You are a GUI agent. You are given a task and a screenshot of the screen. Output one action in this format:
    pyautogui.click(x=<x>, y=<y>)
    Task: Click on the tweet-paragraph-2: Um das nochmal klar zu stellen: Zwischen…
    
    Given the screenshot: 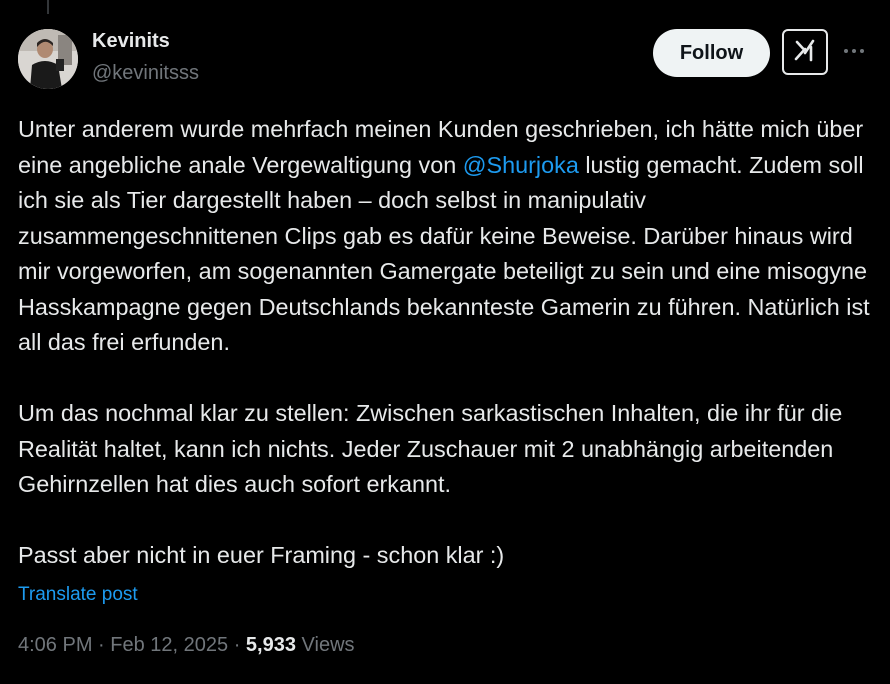 What is the action you would take?
    pyautogui.click(x=430, y=448)
    